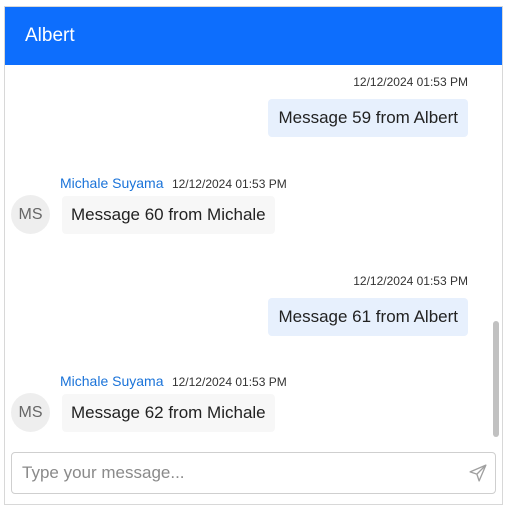  I want to click on message-bubble: Message 60 from Michale, so click(168, 215).